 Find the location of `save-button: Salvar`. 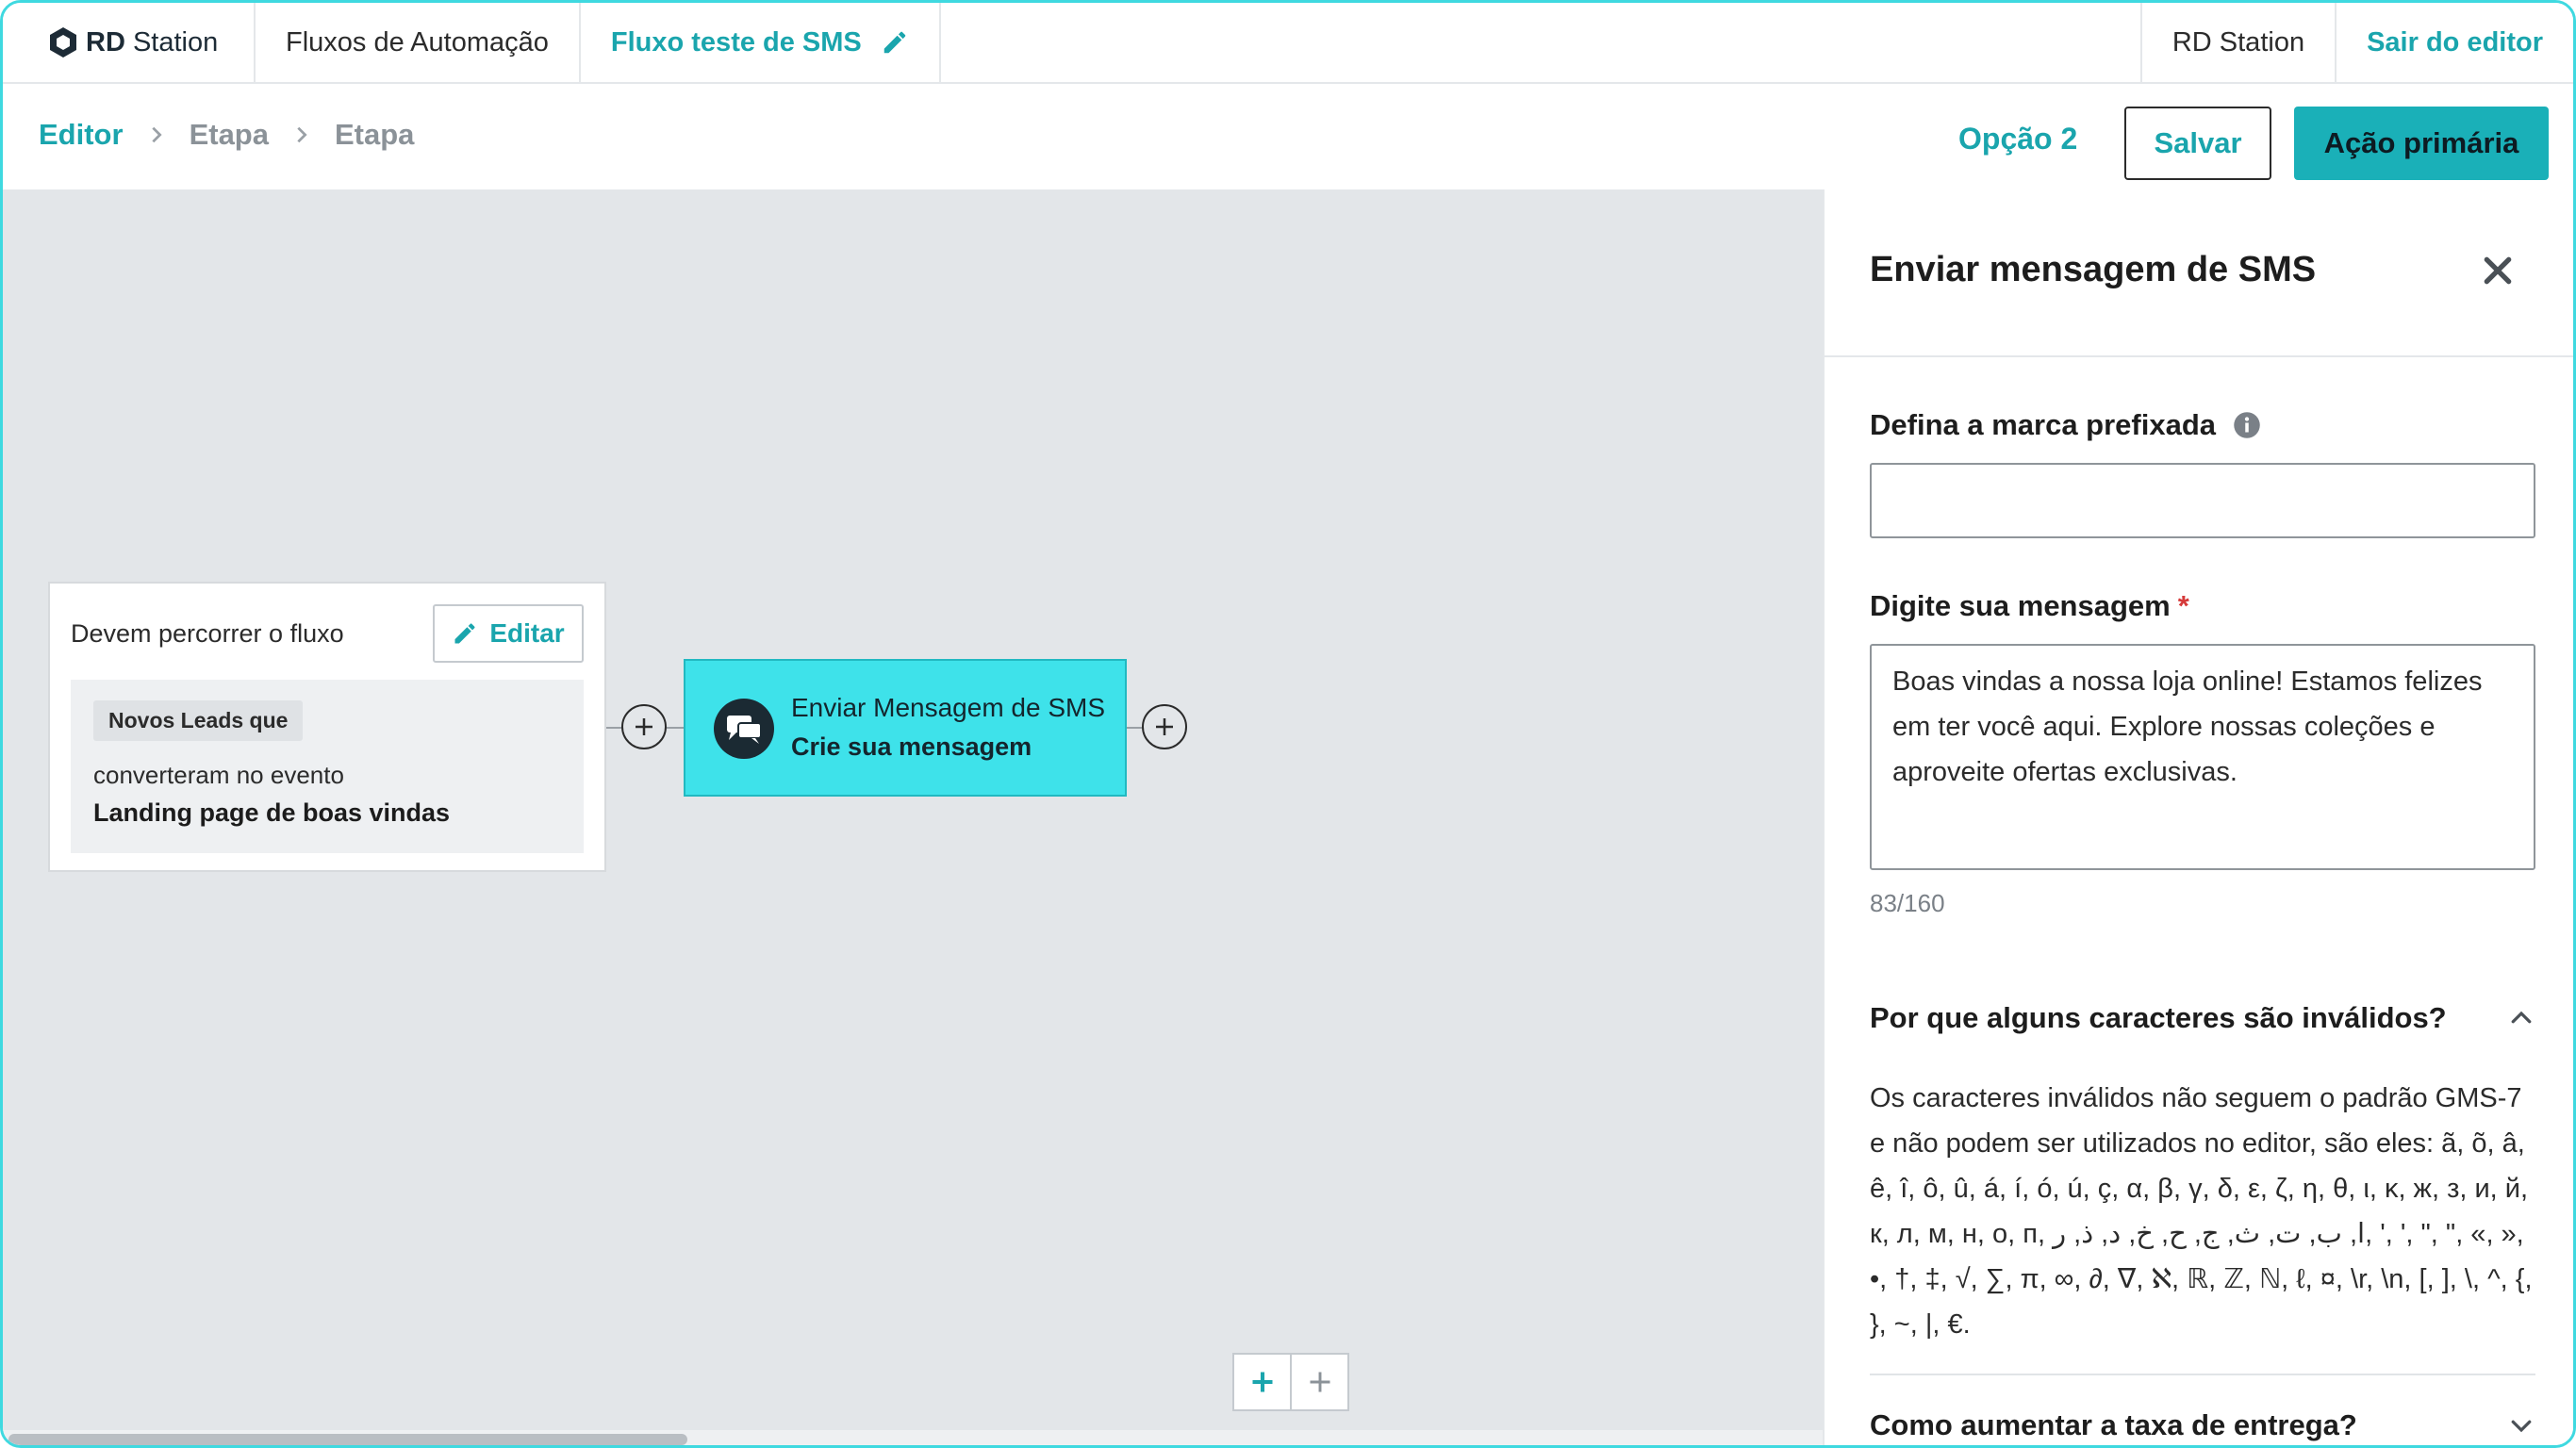

save-button: Salvar is located at coordinates (2197, 143).